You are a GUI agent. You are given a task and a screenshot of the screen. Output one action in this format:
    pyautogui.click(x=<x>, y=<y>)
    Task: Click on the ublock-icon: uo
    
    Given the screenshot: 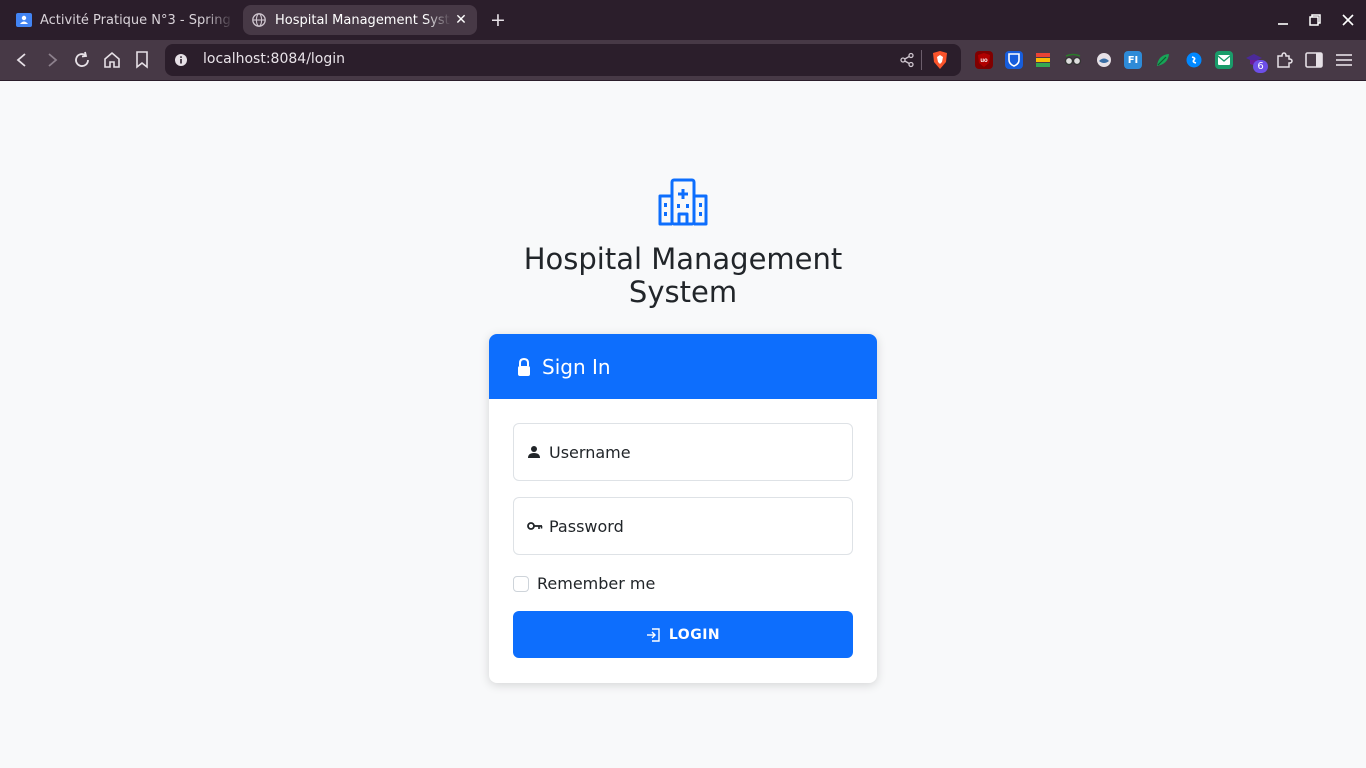 What is the action you would take?
    pyautogui.click(x=984, y=60)
    